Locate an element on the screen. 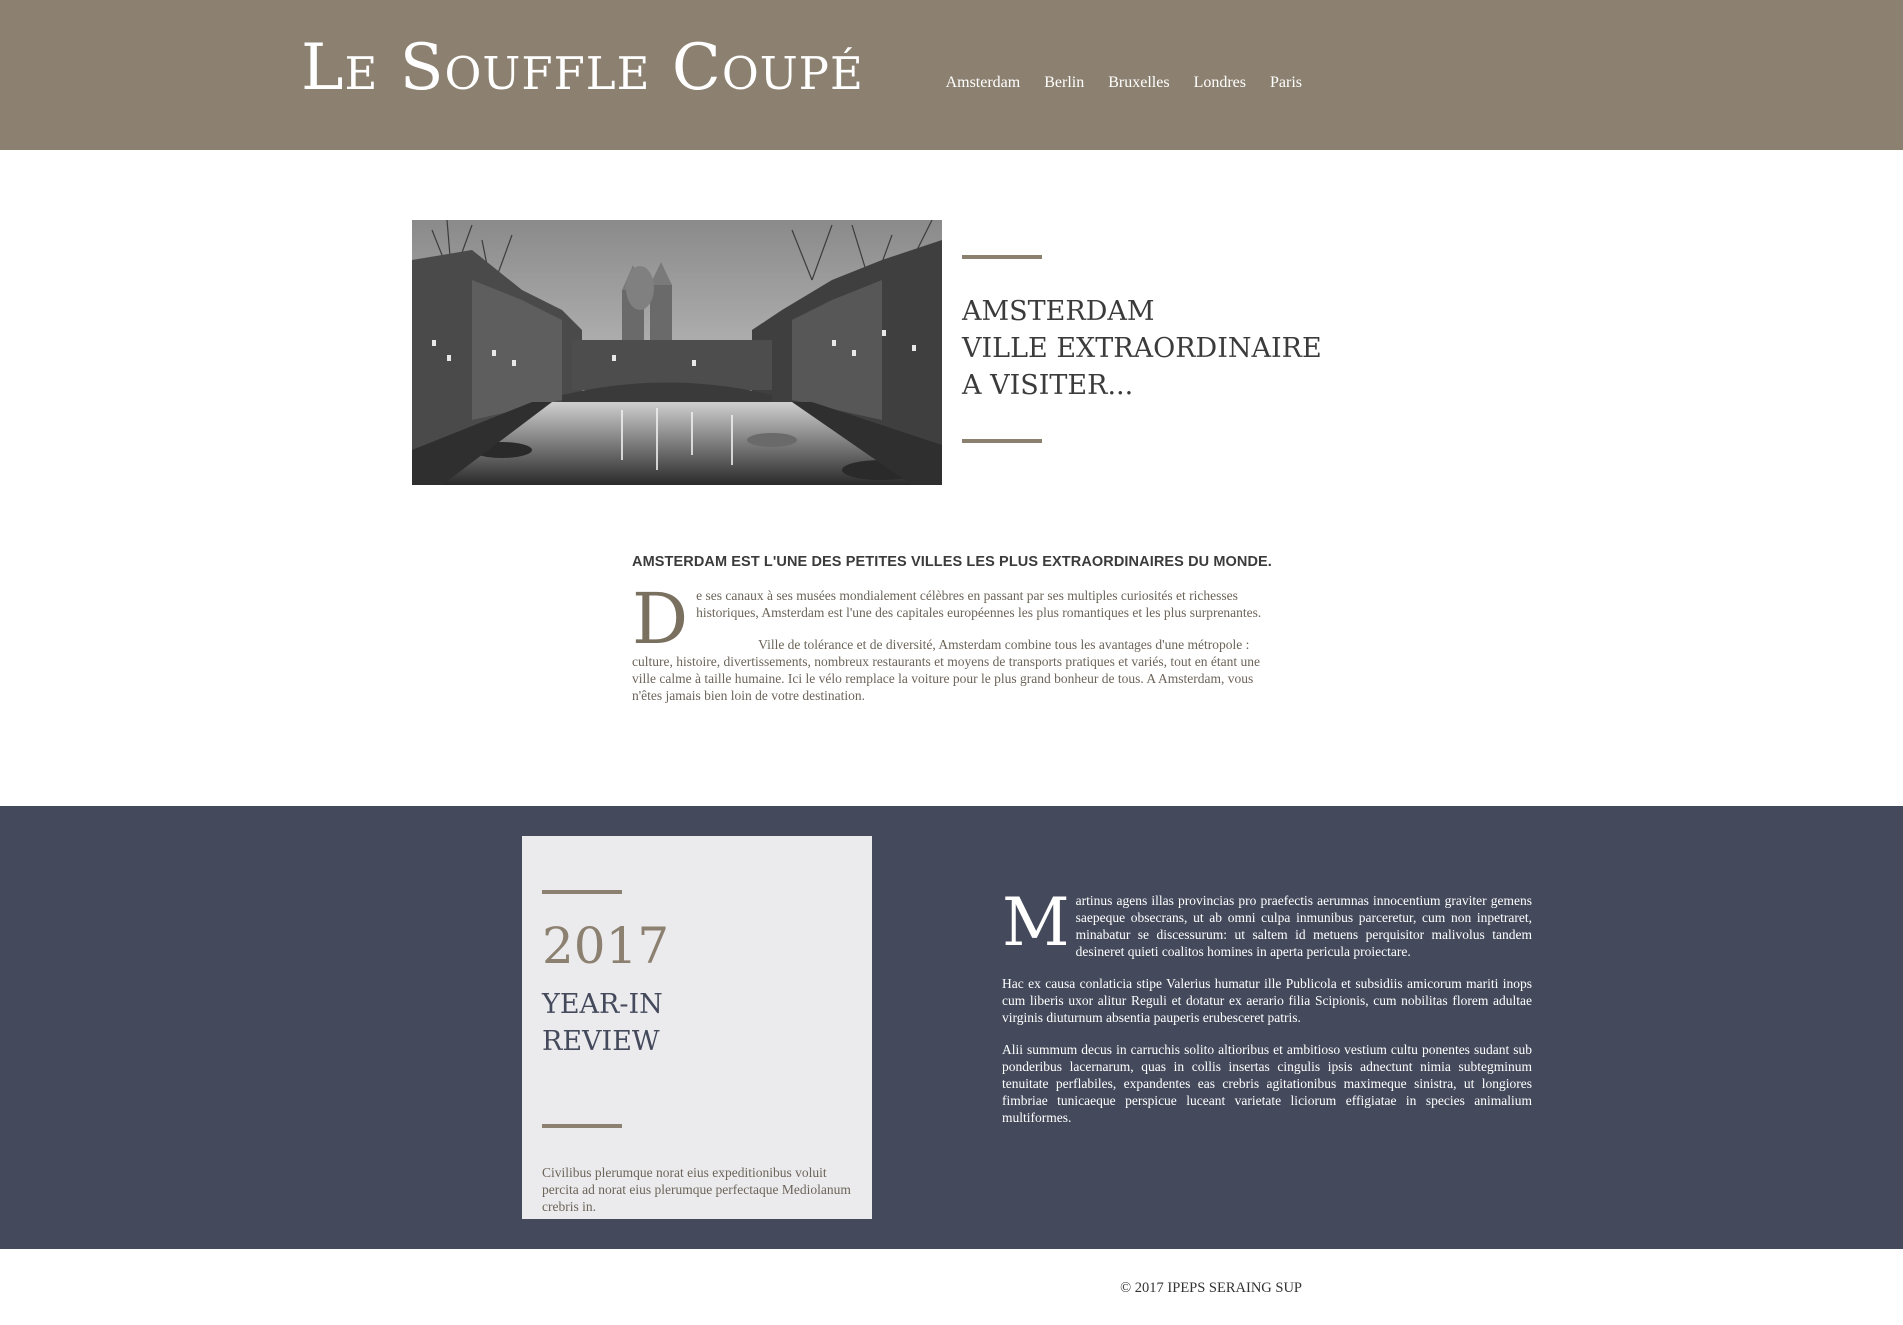  review-title-line-2: REVIEW is located at coordinates (601, 1041).